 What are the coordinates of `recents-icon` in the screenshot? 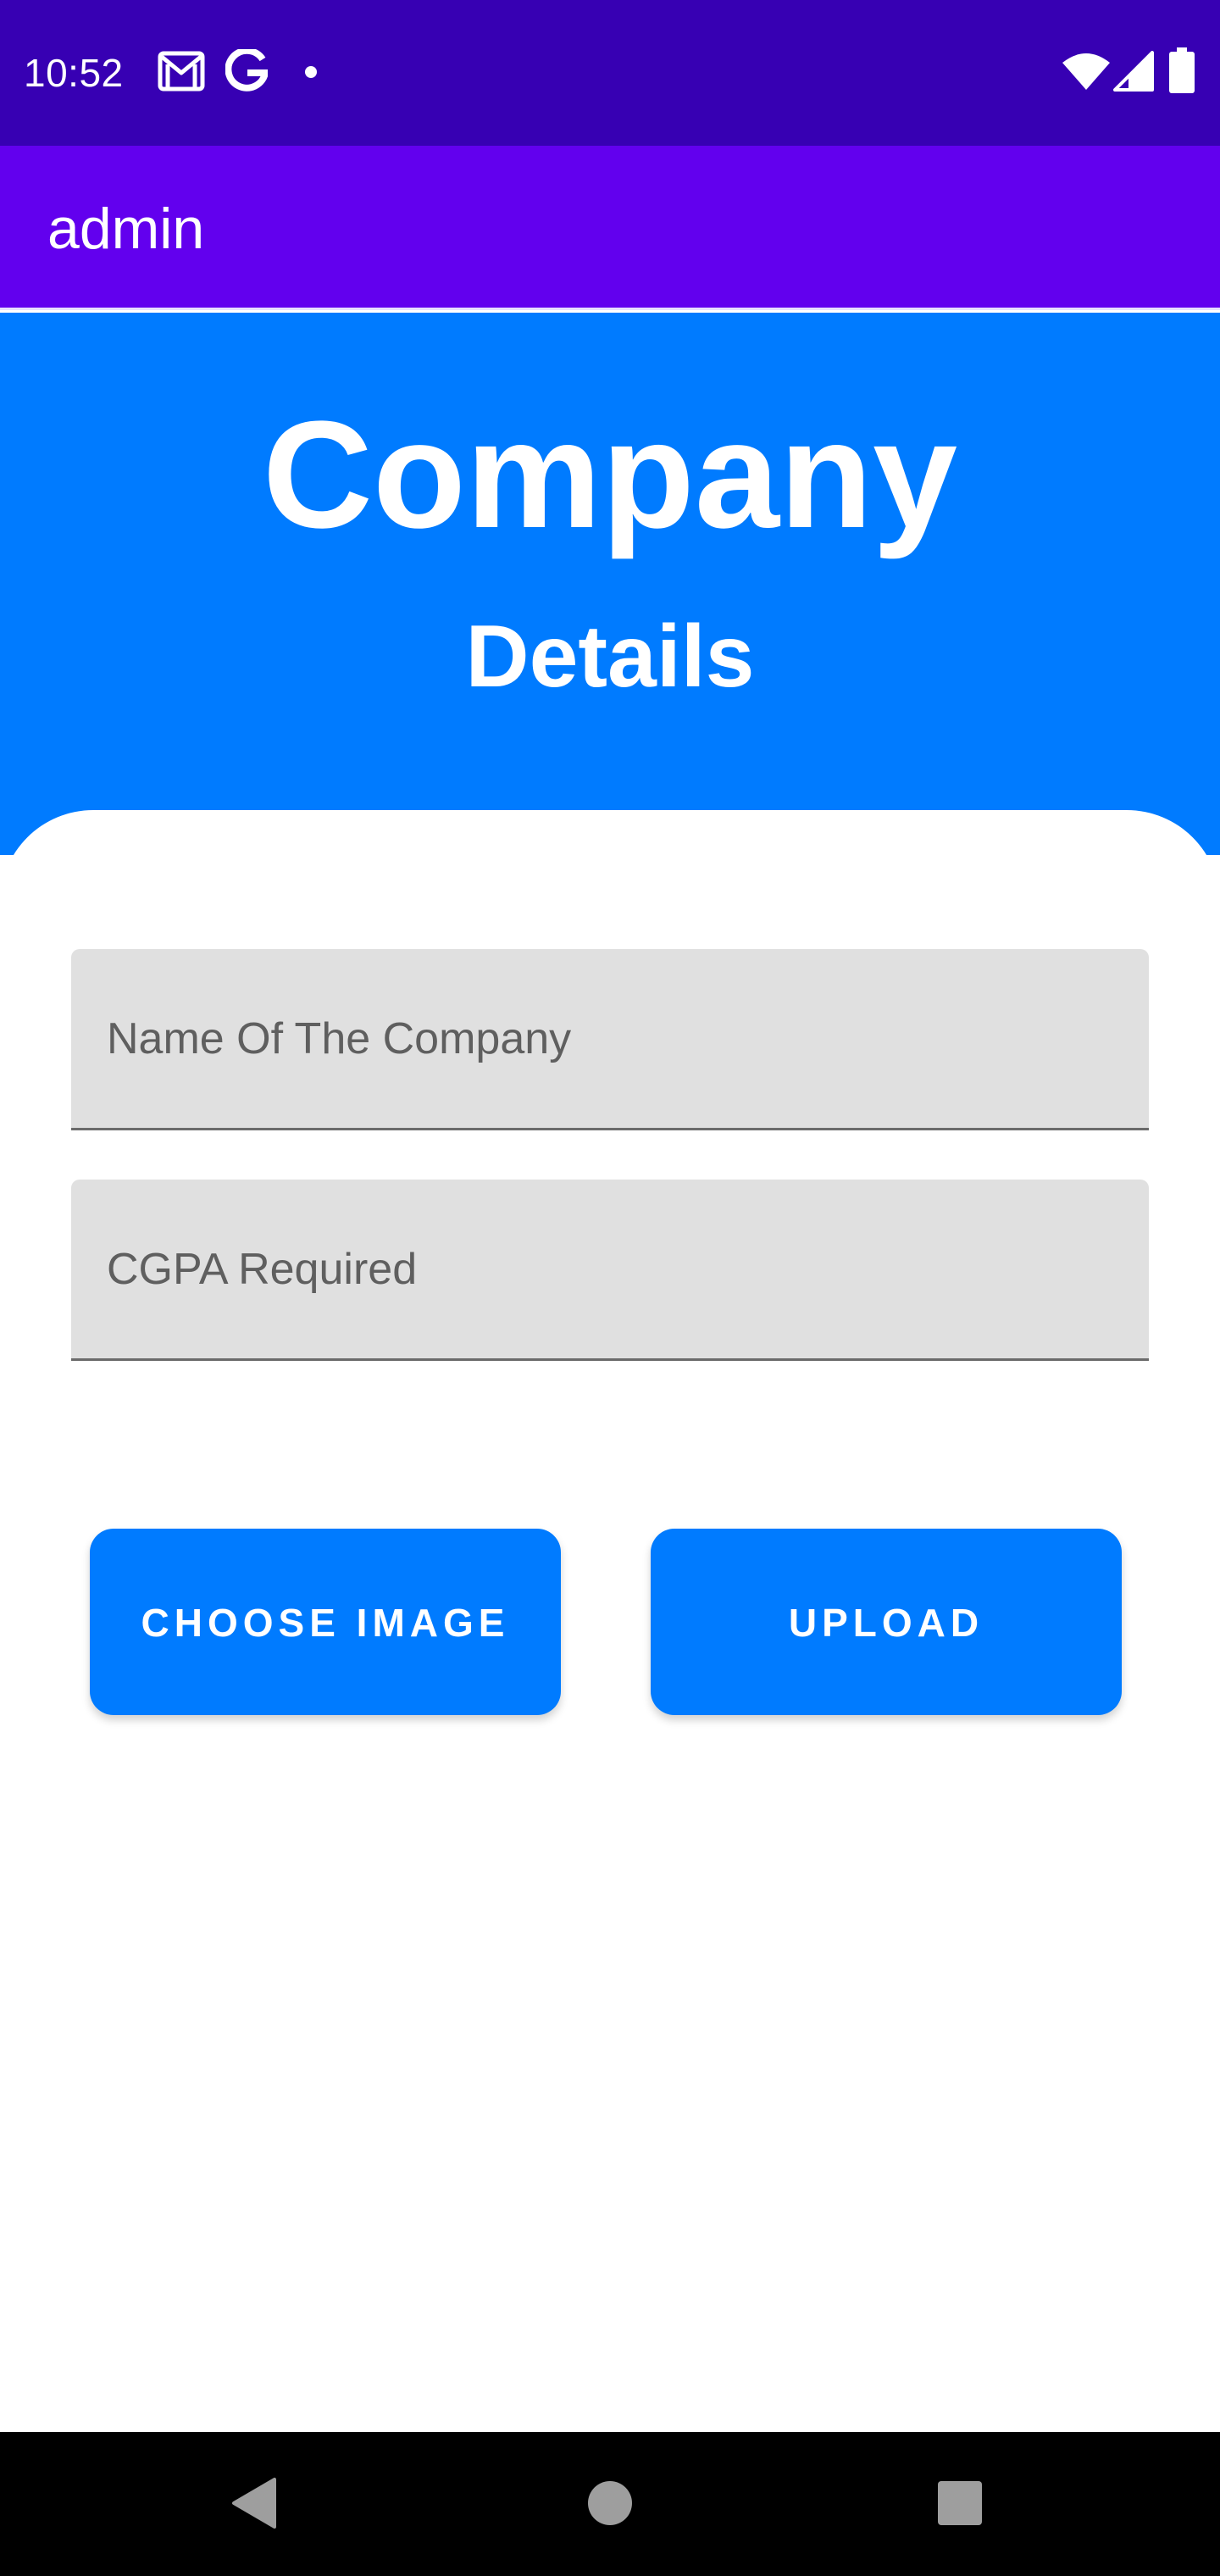 It's located at (960, 2503).